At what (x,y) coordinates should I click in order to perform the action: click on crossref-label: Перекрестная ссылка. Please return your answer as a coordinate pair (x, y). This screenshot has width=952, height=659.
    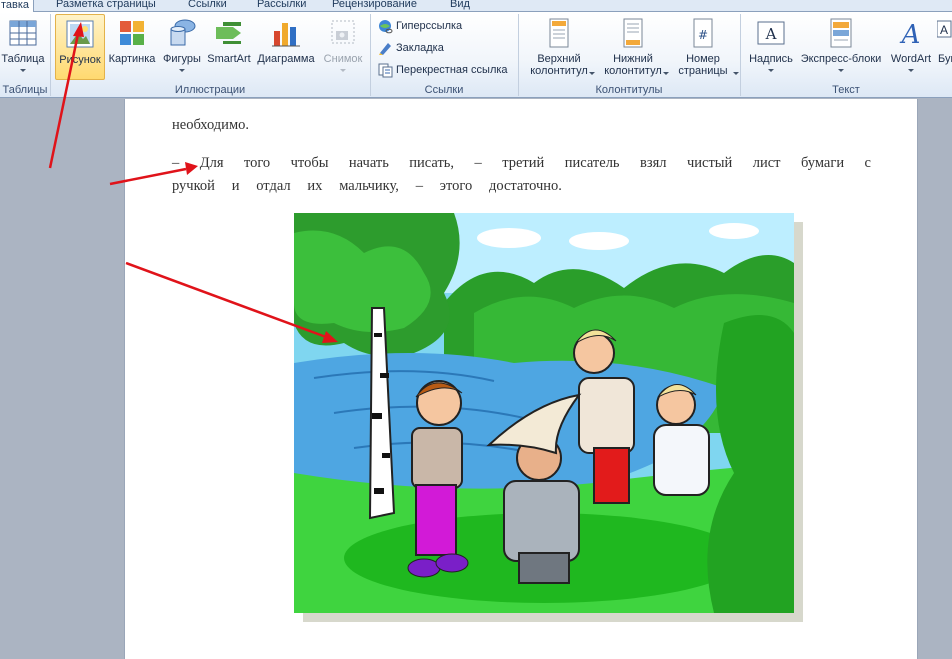
    Looking at the image, I should click on (452, 70).